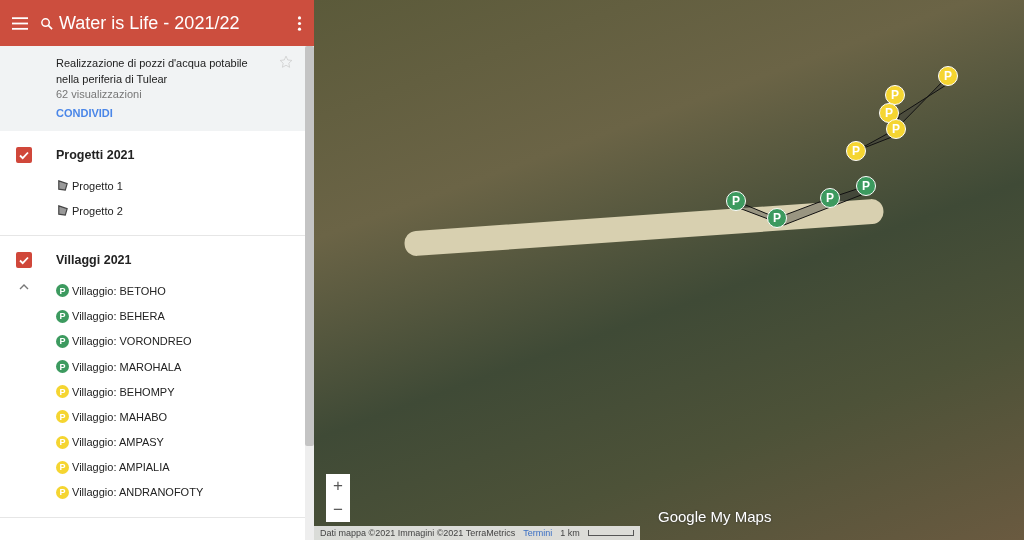 The width and height of the screenshot is (1024, 540). What do you see at coordinates (418, 533) in the screenshot?
I see `attribution-text: Dati mappa ©2021 Immagini ©2021 TerraMetrics` at bounding box center [418, 533].